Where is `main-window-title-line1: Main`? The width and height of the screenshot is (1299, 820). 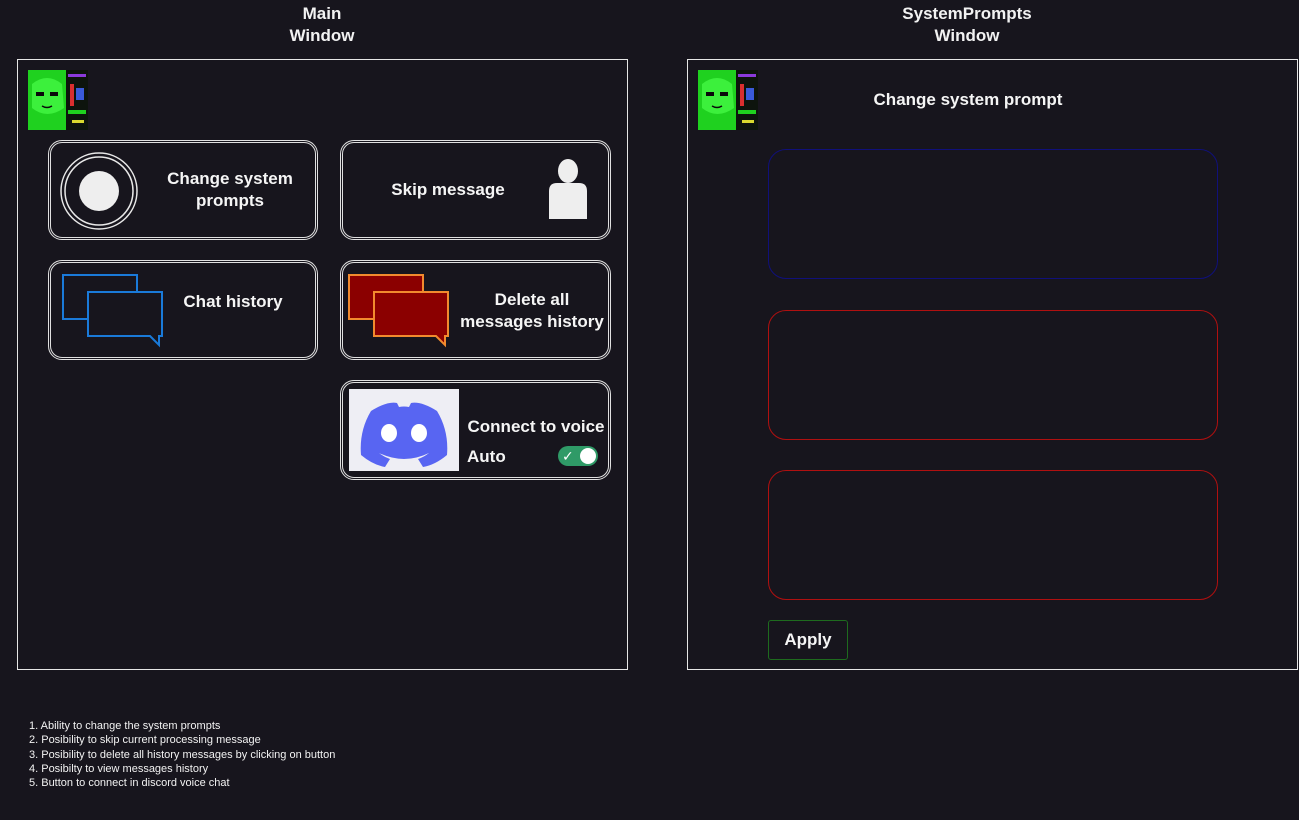 main-window-title-line1: Main is located at coordinates (322, 13).